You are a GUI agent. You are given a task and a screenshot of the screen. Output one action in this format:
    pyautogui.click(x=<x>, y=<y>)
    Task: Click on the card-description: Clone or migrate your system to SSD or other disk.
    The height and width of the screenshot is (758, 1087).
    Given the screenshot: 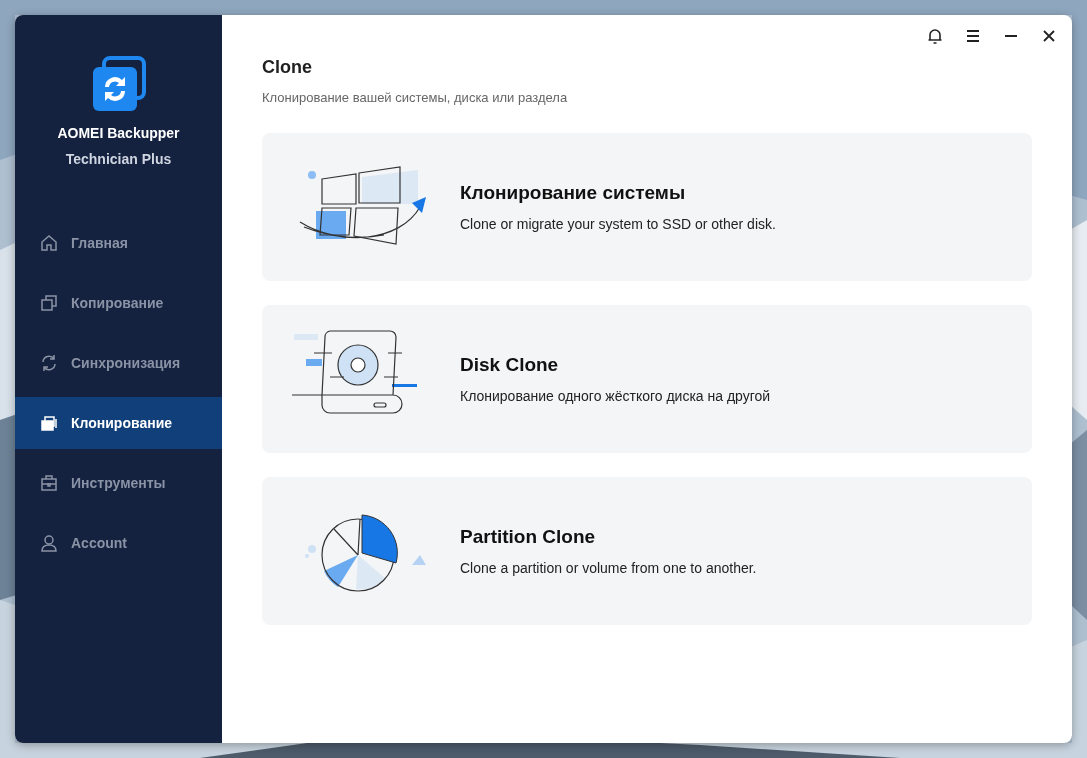 What is the action you would take?
    pyautogui.click(x=618, y=224)
    